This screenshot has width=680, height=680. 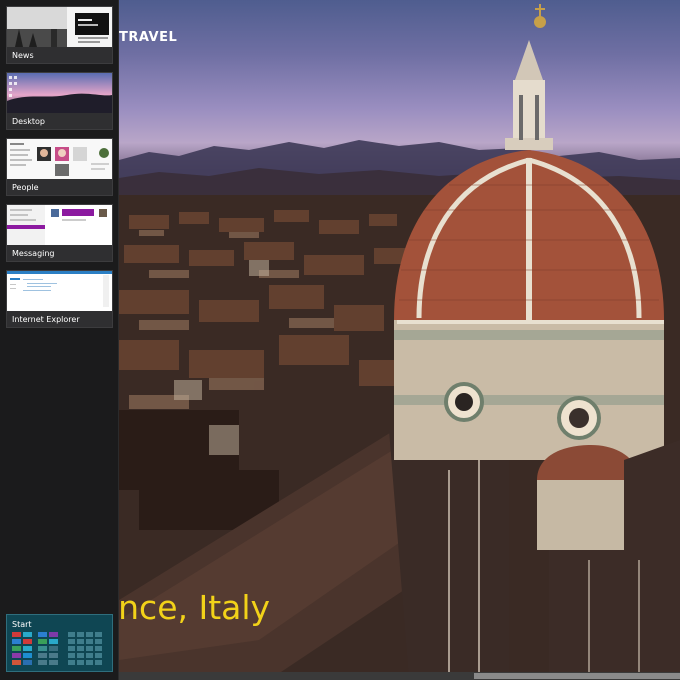 I want to click on photo-location-caption: rence, Italy, so click(x=195, y=607).